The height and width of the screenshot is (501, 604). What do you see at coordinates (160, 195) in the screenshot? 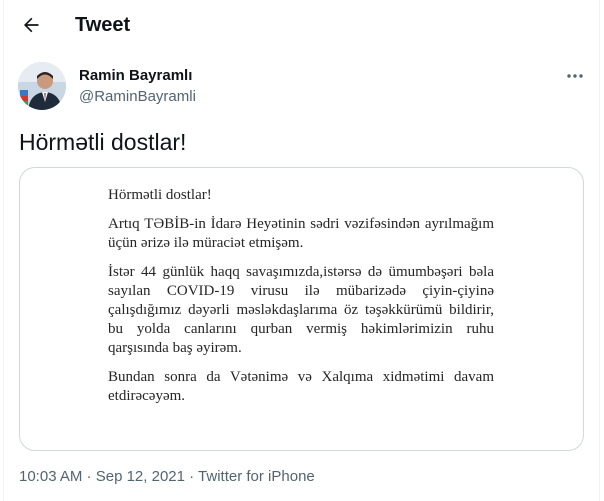
I see `letter-greeting: Hörmətli dostlar!` at bounding box center [160, 195].